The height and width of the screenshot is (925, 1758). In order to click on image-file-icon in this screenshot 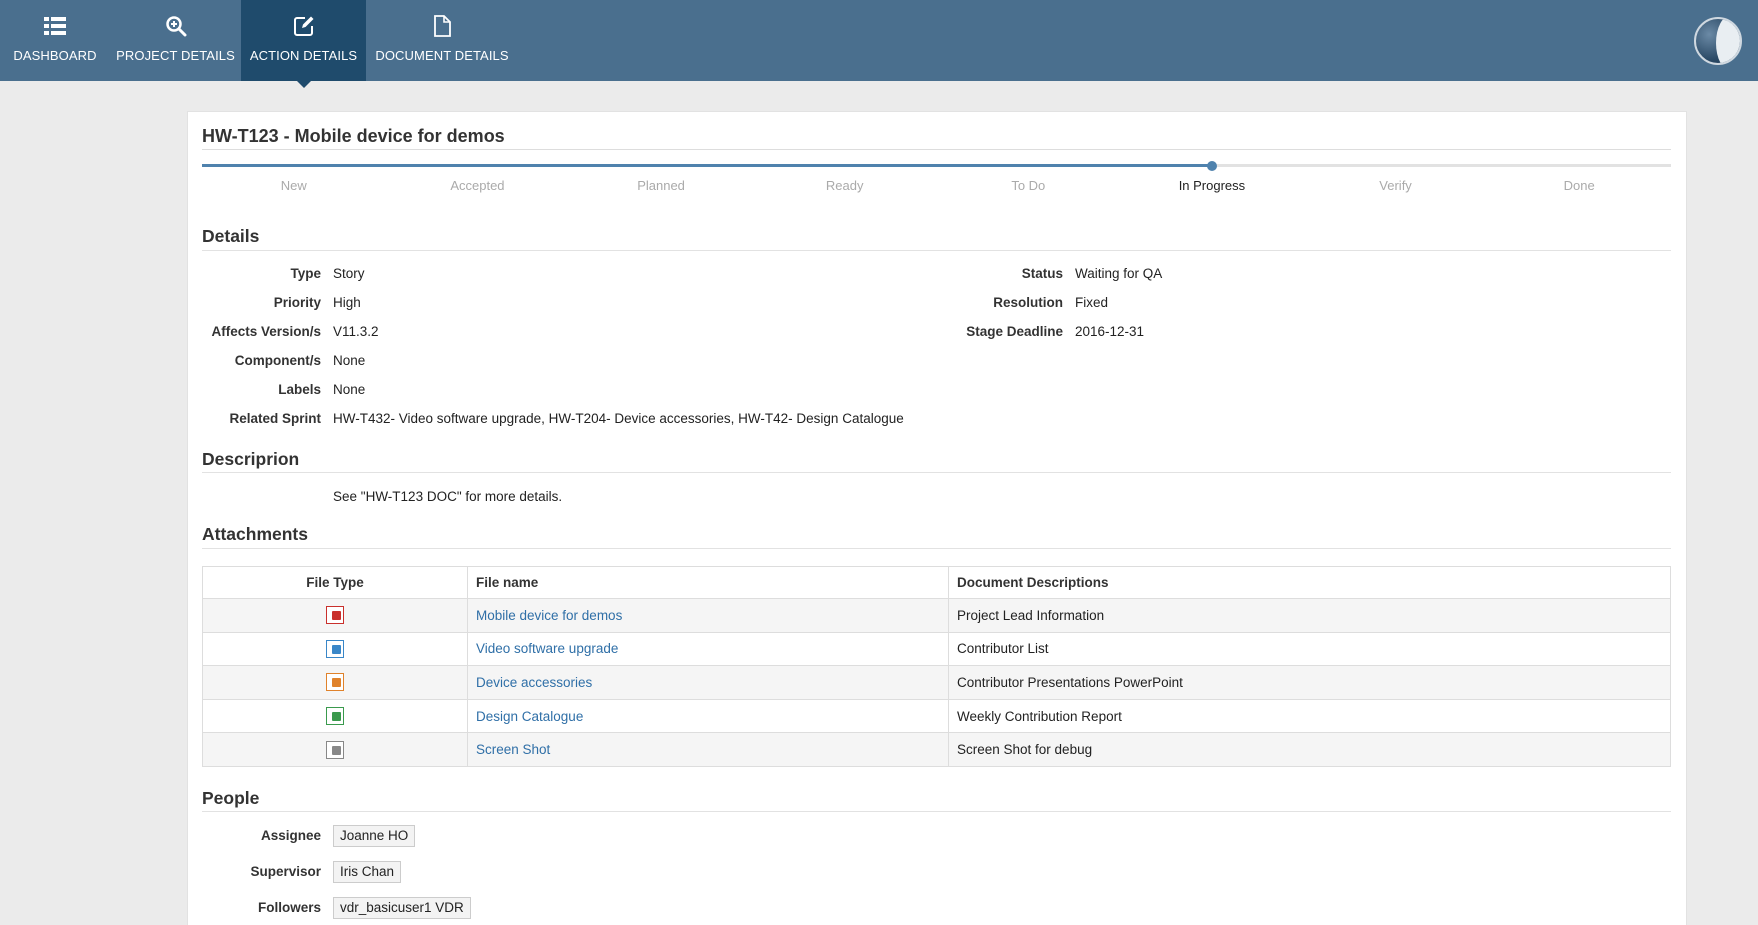, I will do `click(335, 749)`.